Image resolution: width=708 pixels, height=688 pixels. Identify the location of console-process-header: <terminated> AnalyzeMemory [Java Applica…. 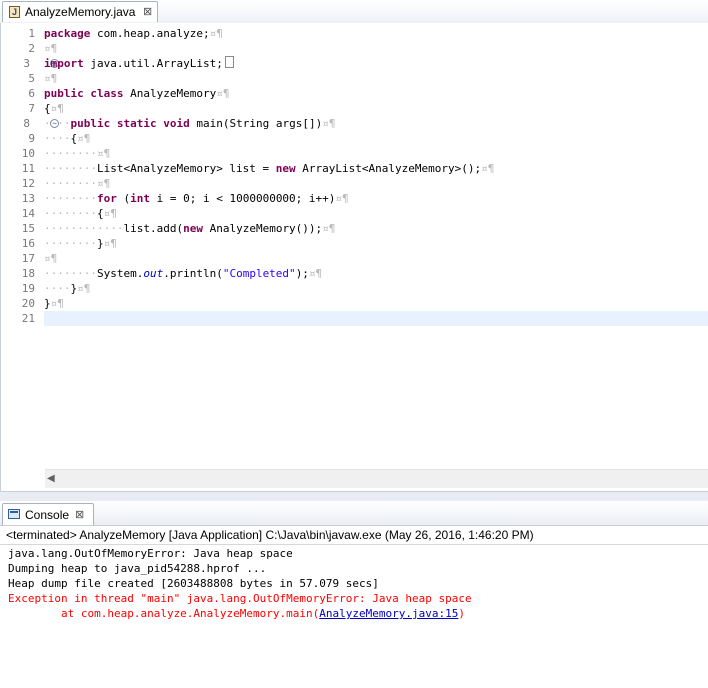
(354, 535).